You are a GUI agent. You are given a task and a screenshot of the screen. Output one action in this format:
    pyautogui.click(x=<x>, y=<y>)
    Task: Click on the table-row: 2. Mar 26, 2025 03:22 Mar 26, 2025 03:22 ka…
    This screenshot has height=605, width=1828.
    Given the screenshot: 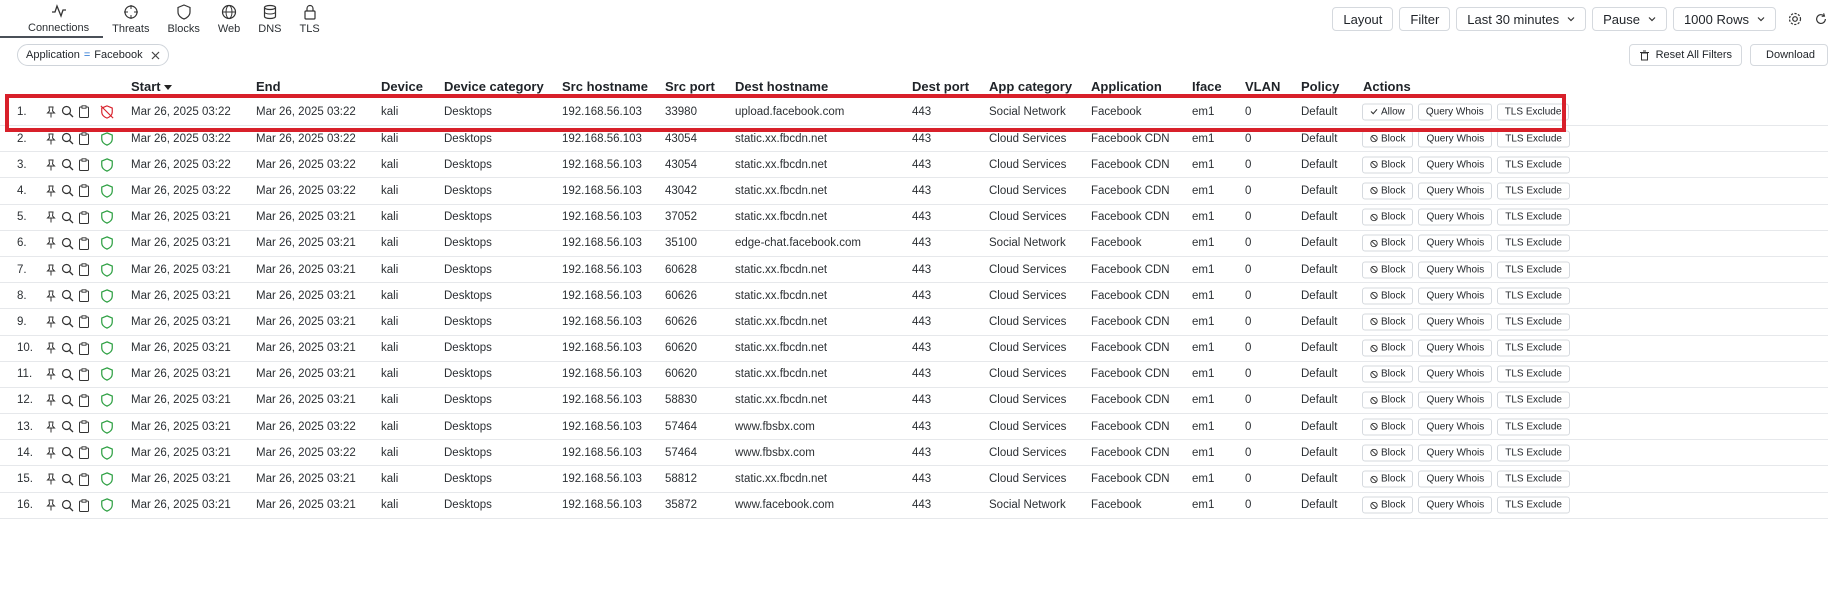 What is the action you would take?
    pyautogui.click(x=914, y=139)
    